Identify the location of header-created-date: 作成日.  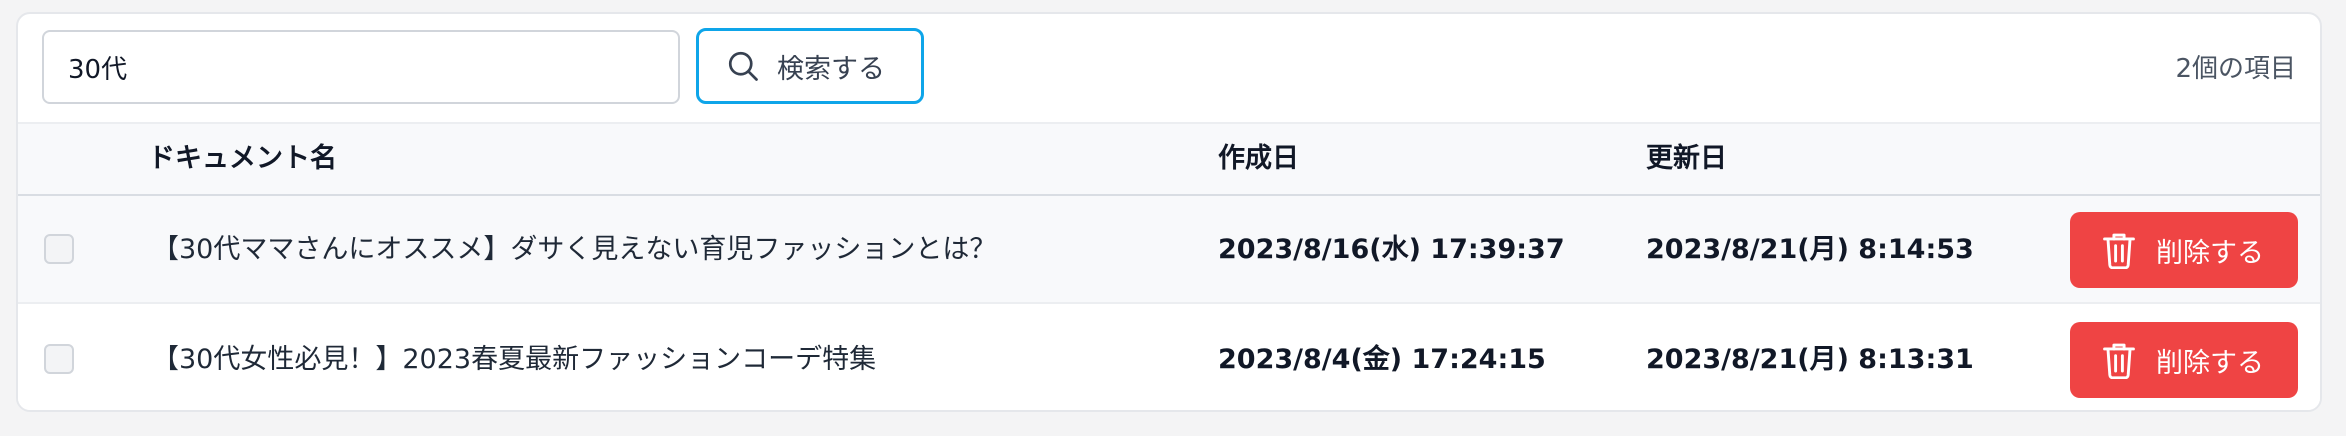
(1258, 158).